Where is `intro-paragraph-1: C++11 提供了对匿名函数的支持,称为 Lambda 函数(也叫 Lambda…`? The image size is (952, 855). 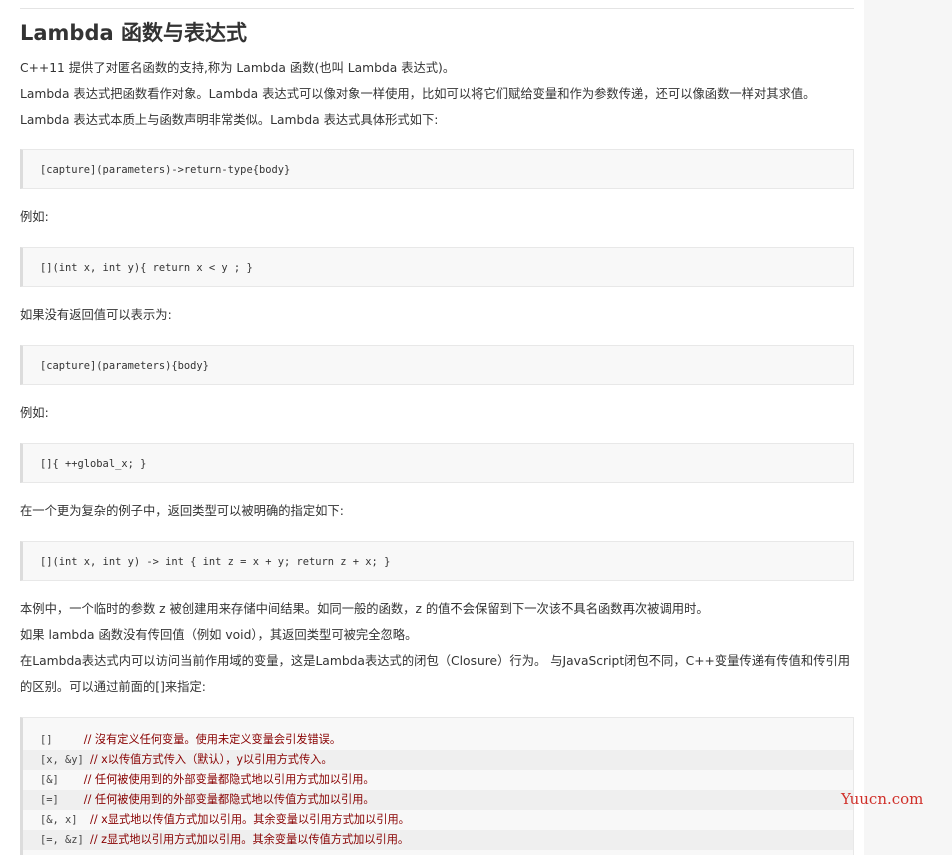 intro-paragraph-1: C++11 提供了对匿名函数的支持,称为 Lambda 函数(也叫 Lambda… is located at coordinates (238, 68).